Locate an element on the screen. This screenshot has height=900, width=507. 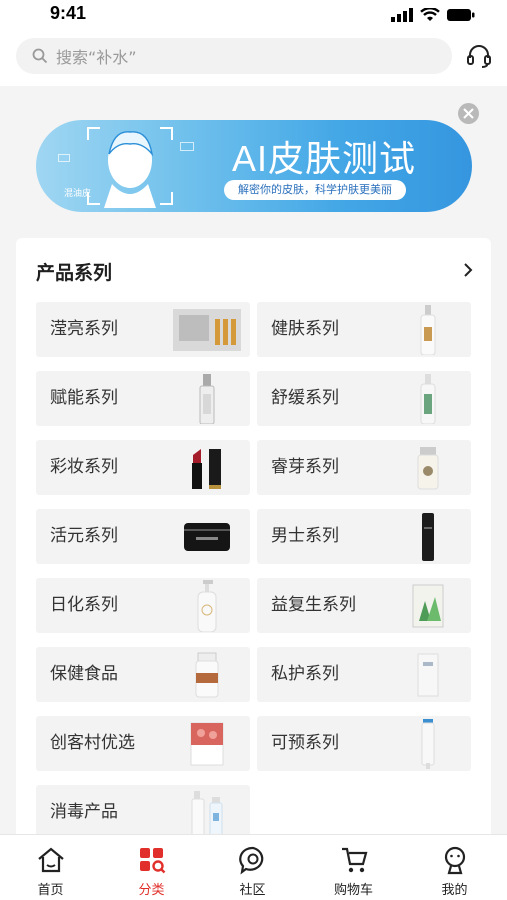
series-card: 睿芽系列 is located at coordinates (364, 467).